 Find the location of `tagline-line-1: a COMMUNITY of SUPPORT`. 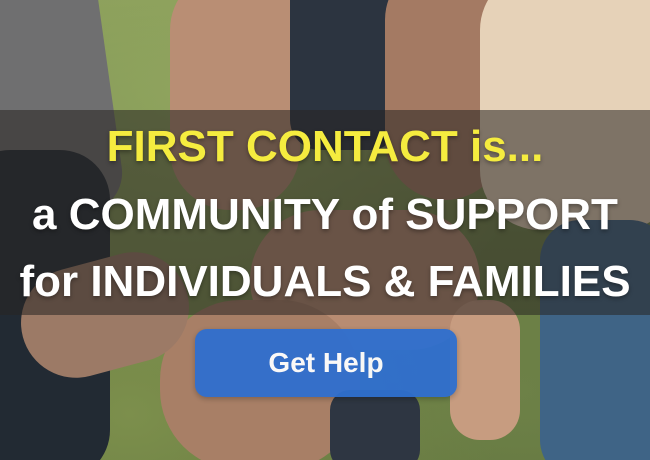

tagline-line-1: a COMMUNITY of SUPPORT is located at coordinates (325, 214).